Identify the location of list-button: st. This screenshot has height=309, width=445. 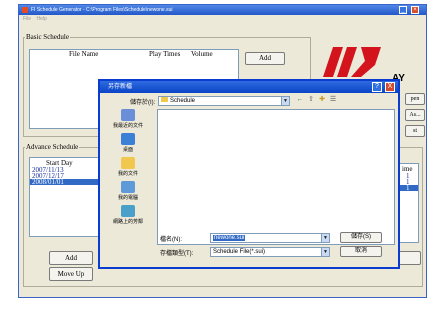
(415, 131).